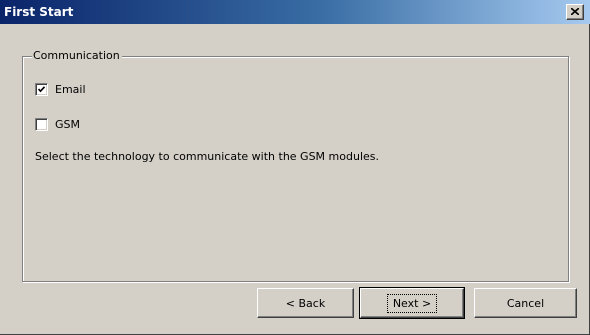 This screenshot has width=590, height=335. I want to click on email-checkbox, so click(41, 89).